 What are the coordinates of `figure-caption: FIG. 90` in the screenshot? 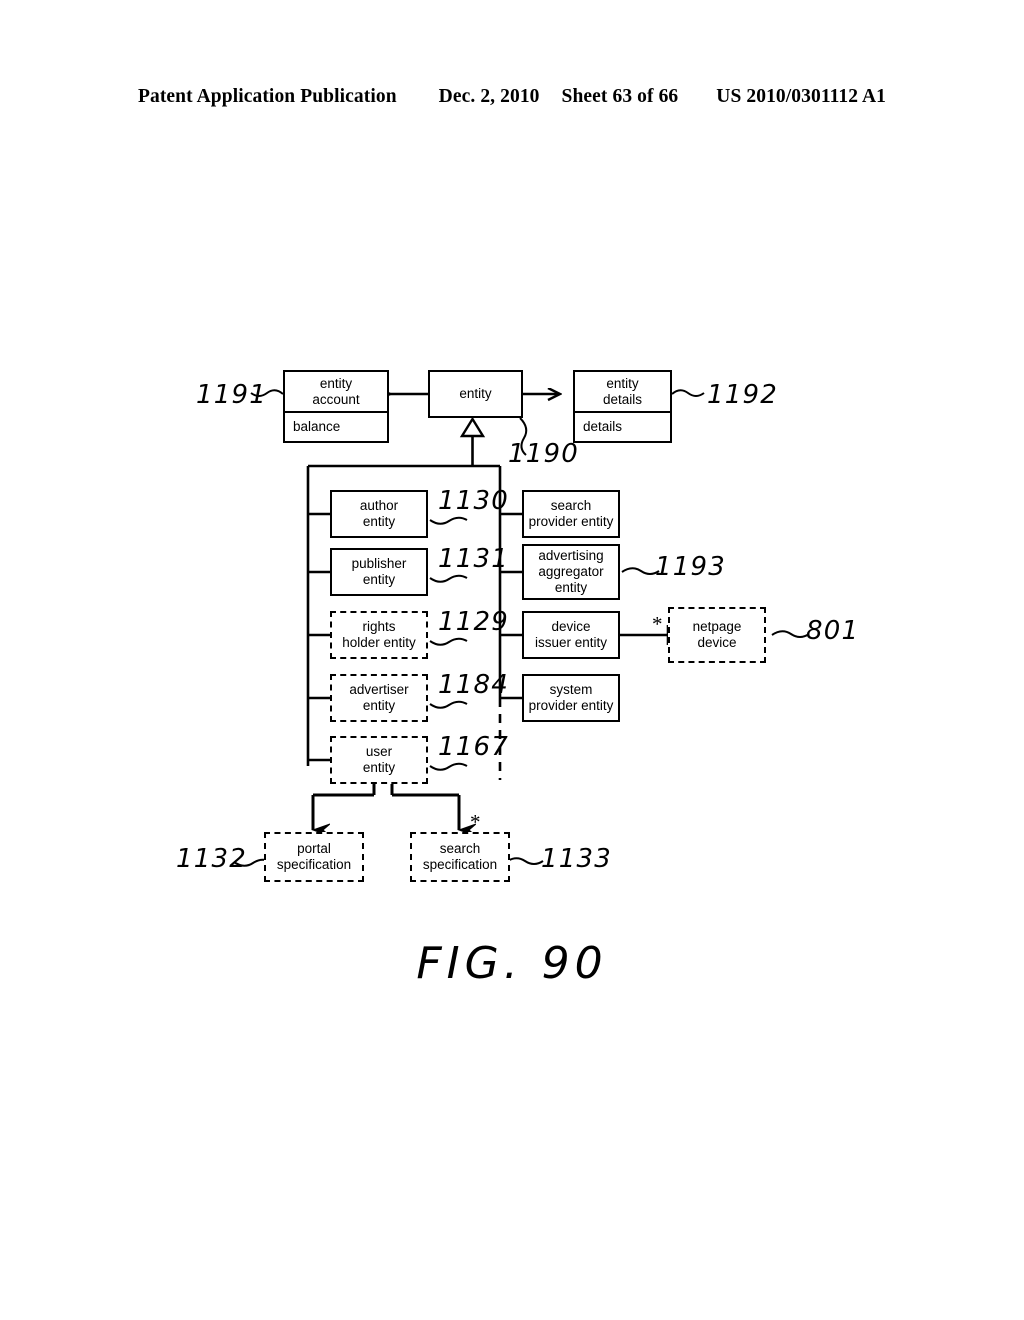 It's located at (512, 963).